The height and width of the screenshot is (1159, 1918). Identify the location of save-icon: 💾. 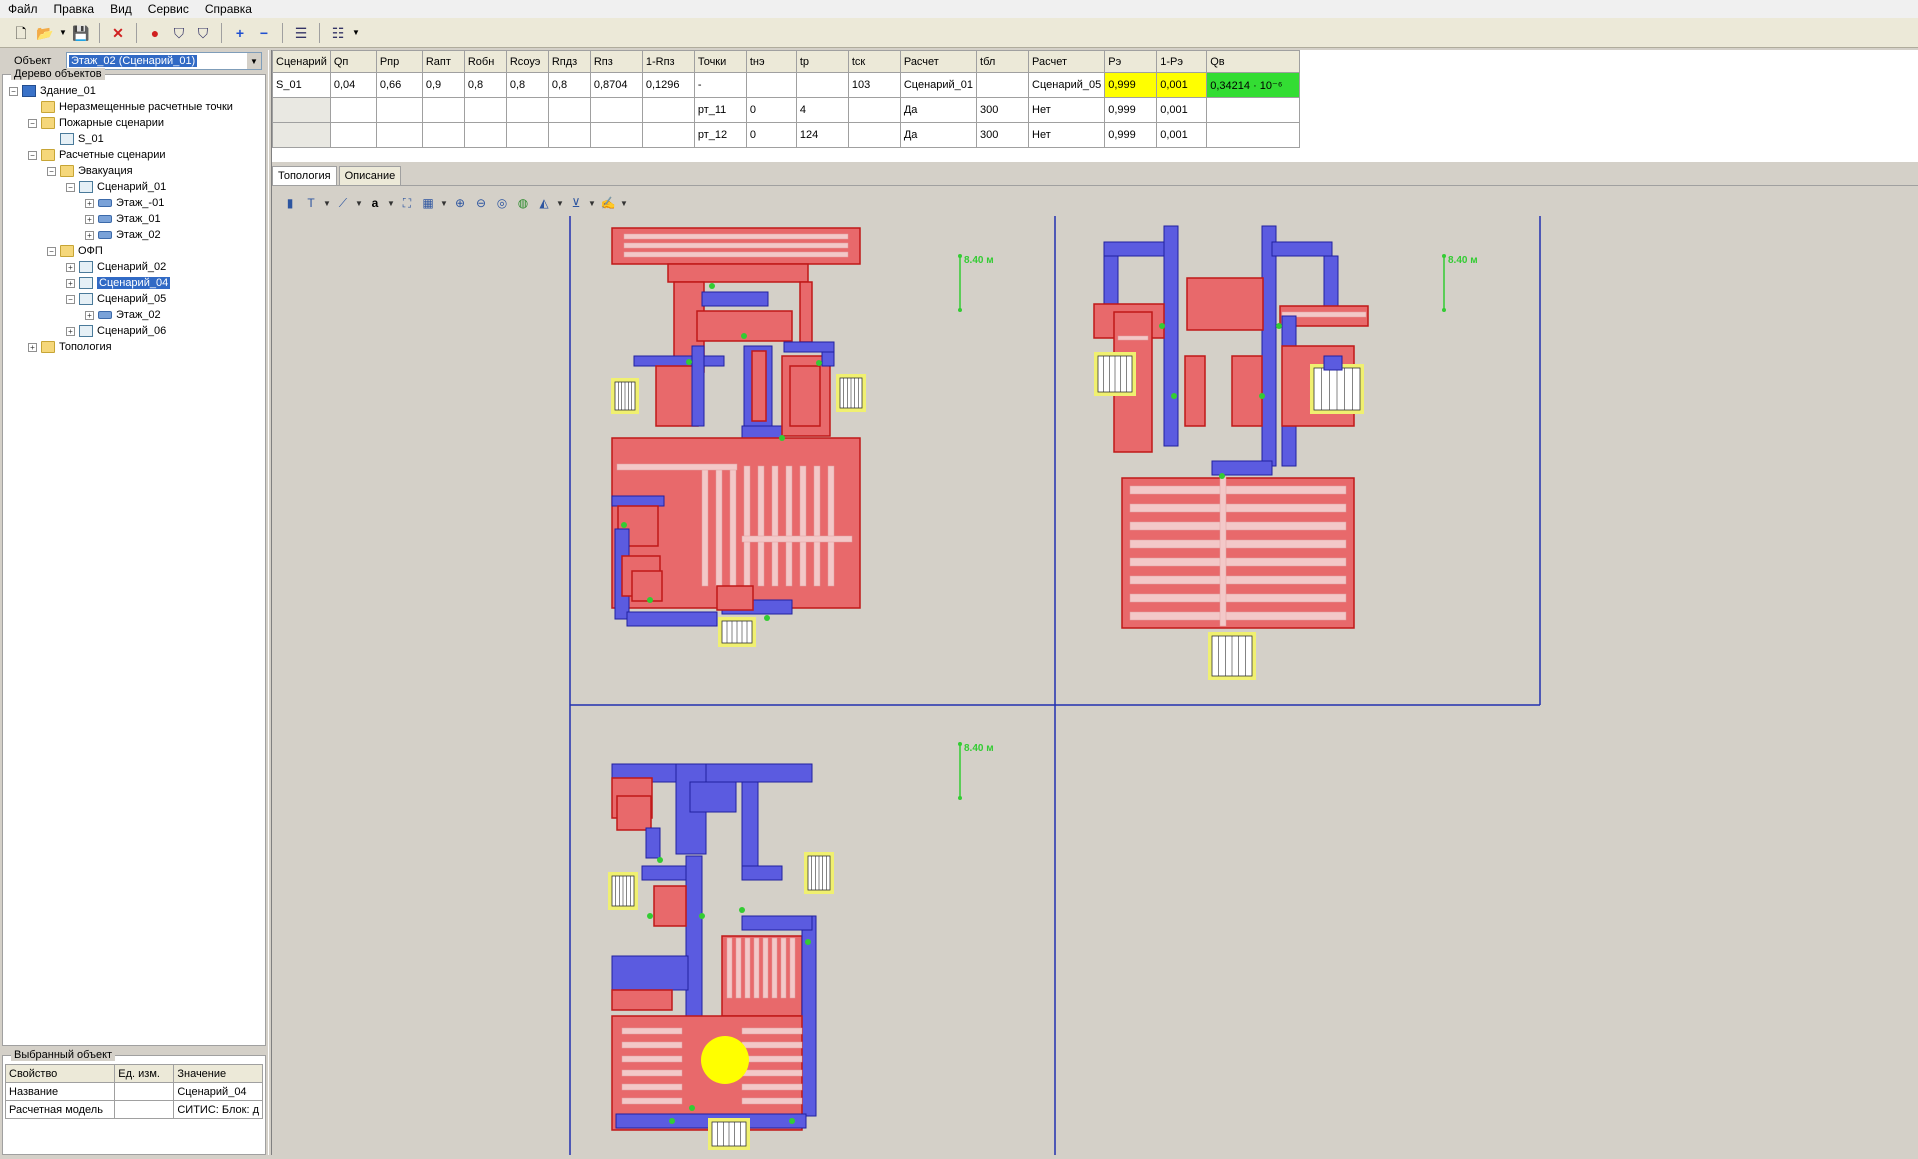
(81, 33).